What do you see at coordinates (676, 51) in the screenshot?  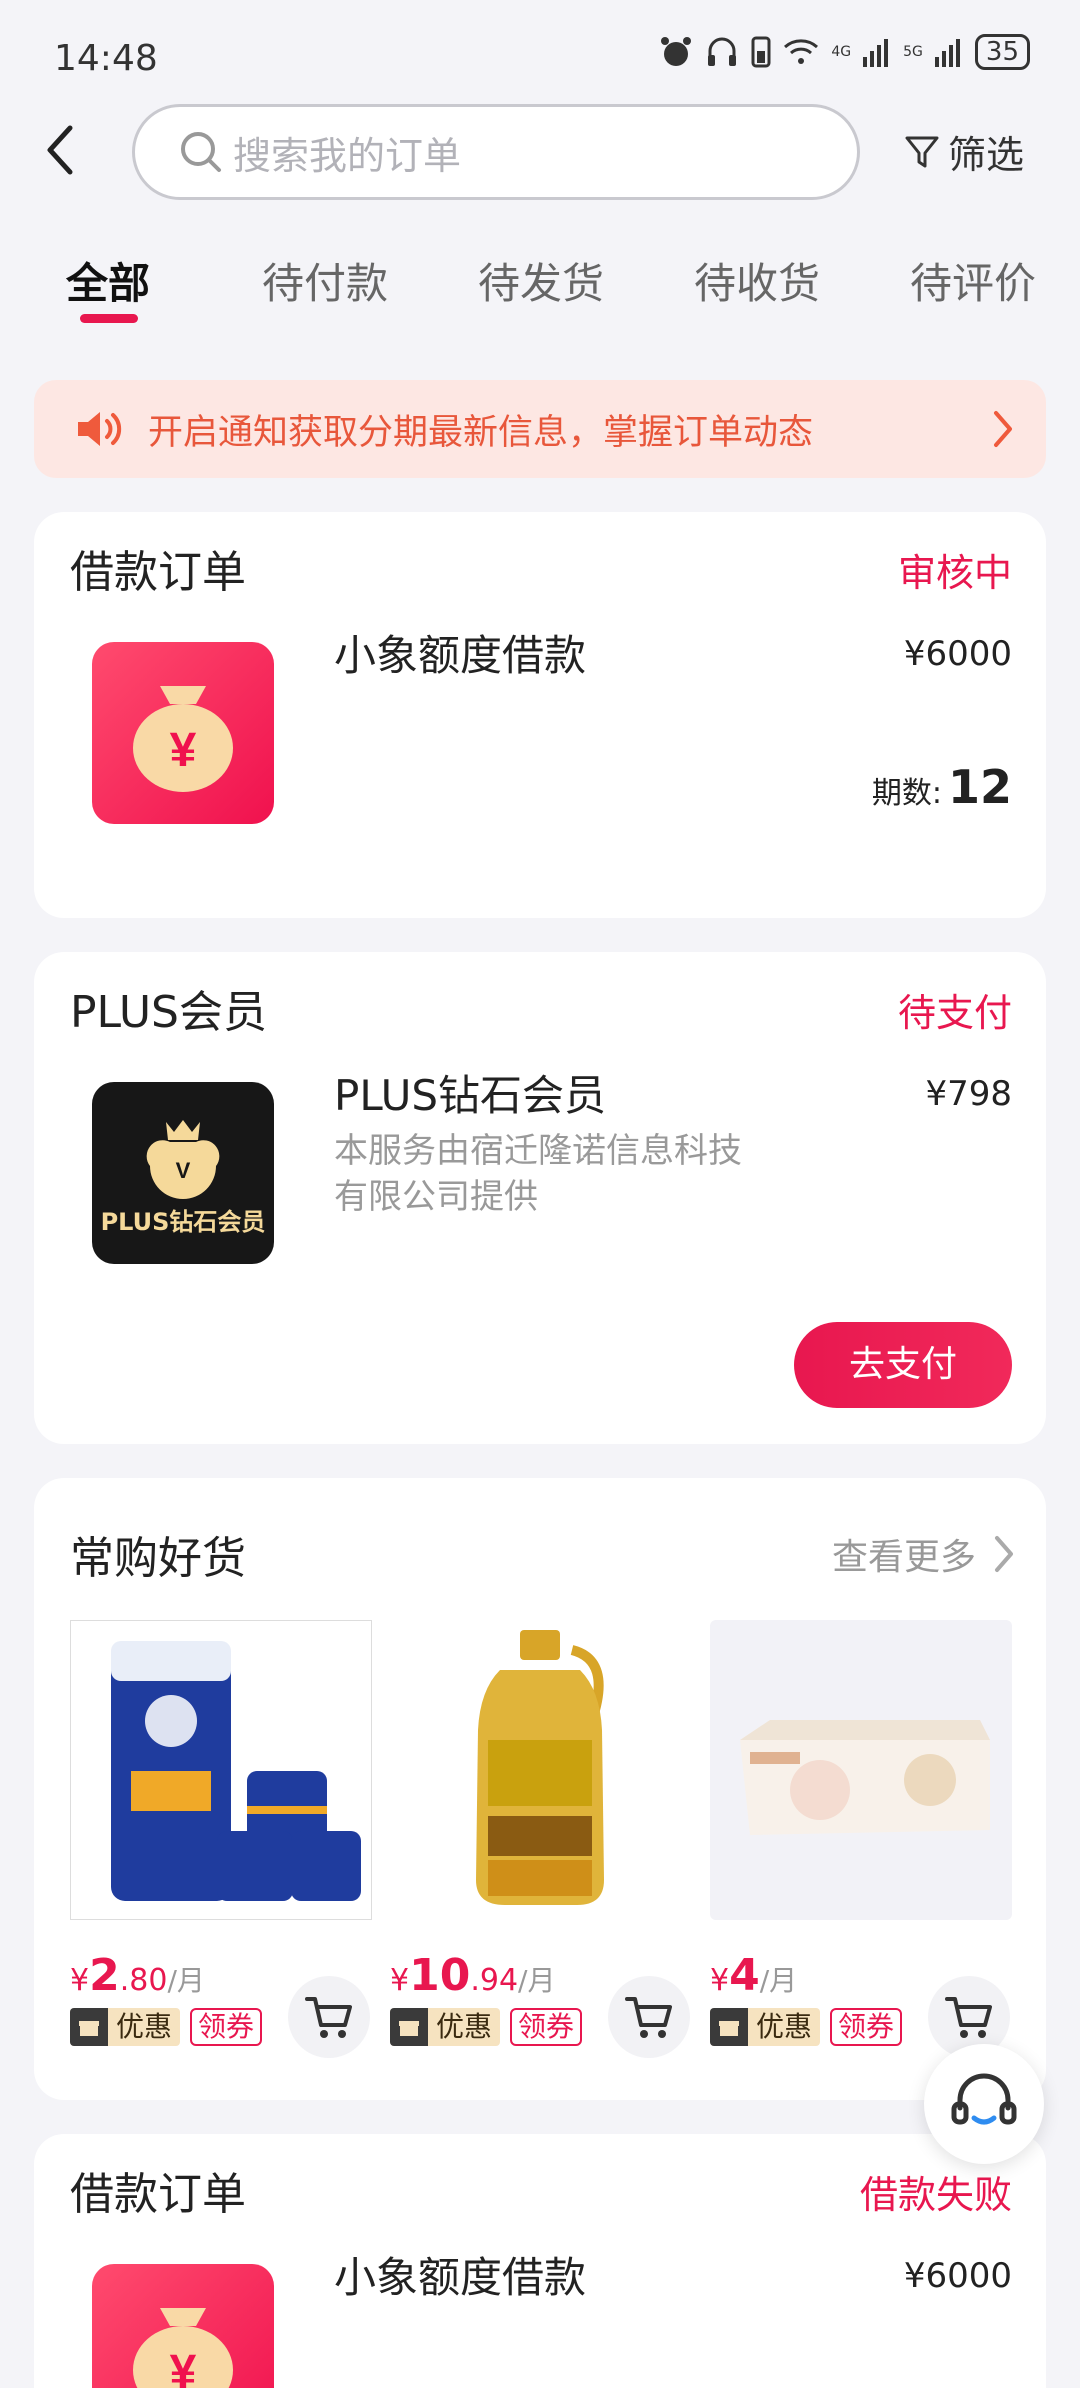 I see `alarm-icon` at bounding box center [676, 51].